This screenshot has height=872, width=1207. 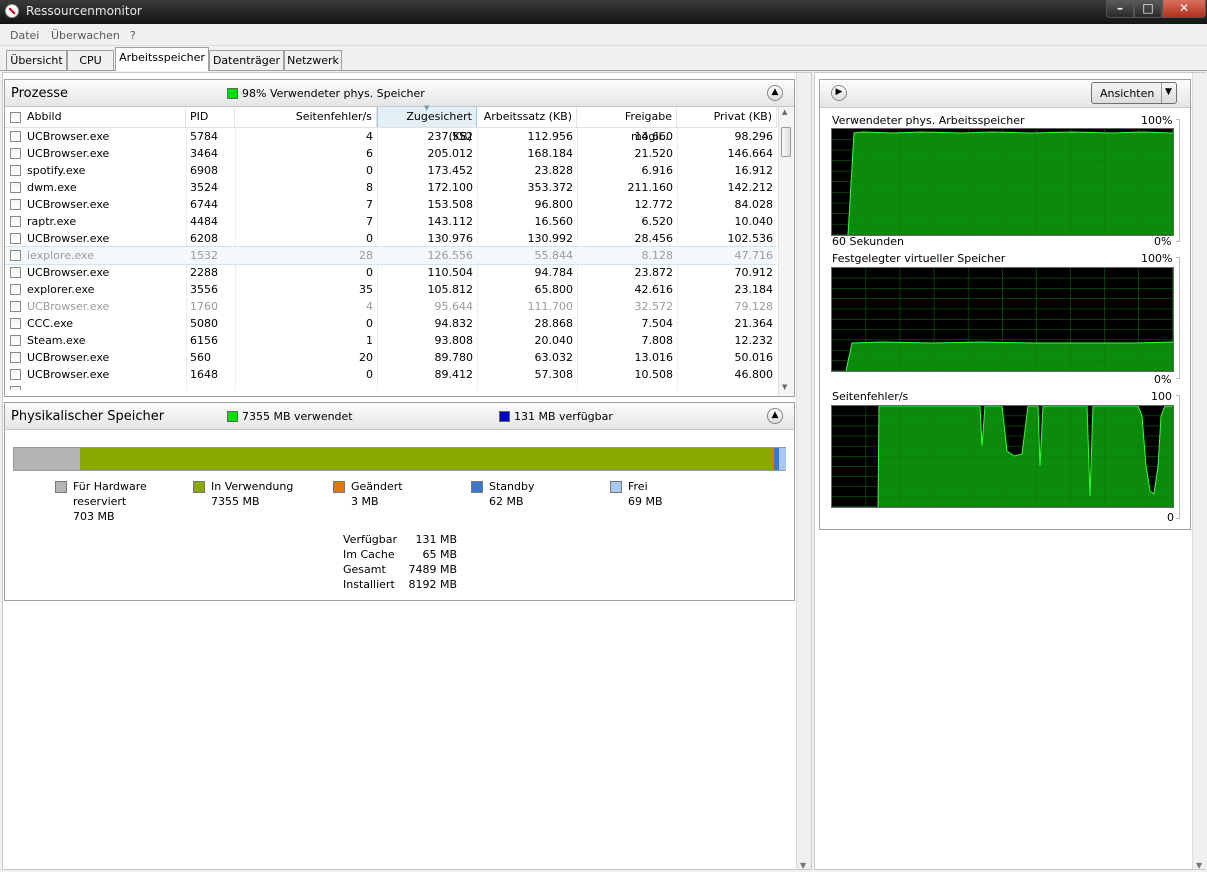 I want to click on cell-seitenfehler: 0, so click(x=369, y=170).